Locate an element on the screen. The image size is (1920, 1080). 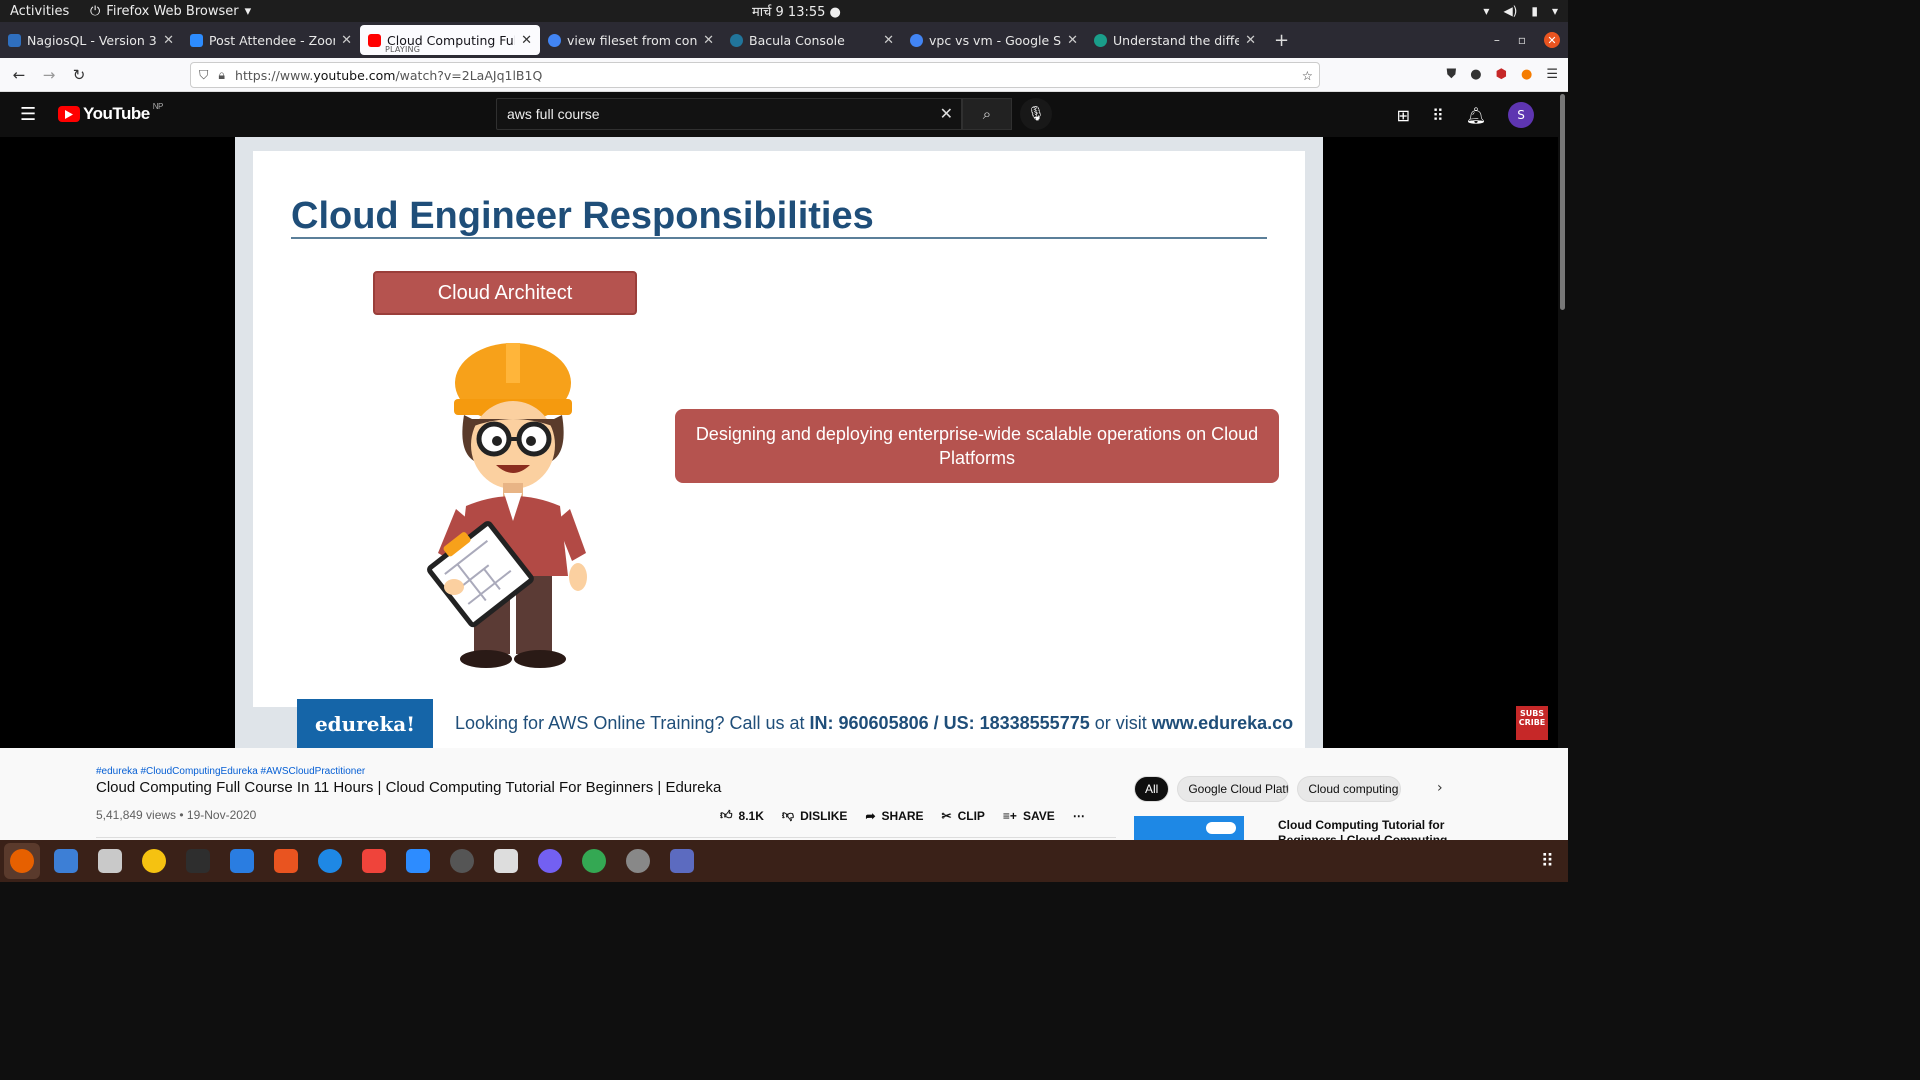
cloud-thumbnail-icon is located at coordinates (1221, 828).